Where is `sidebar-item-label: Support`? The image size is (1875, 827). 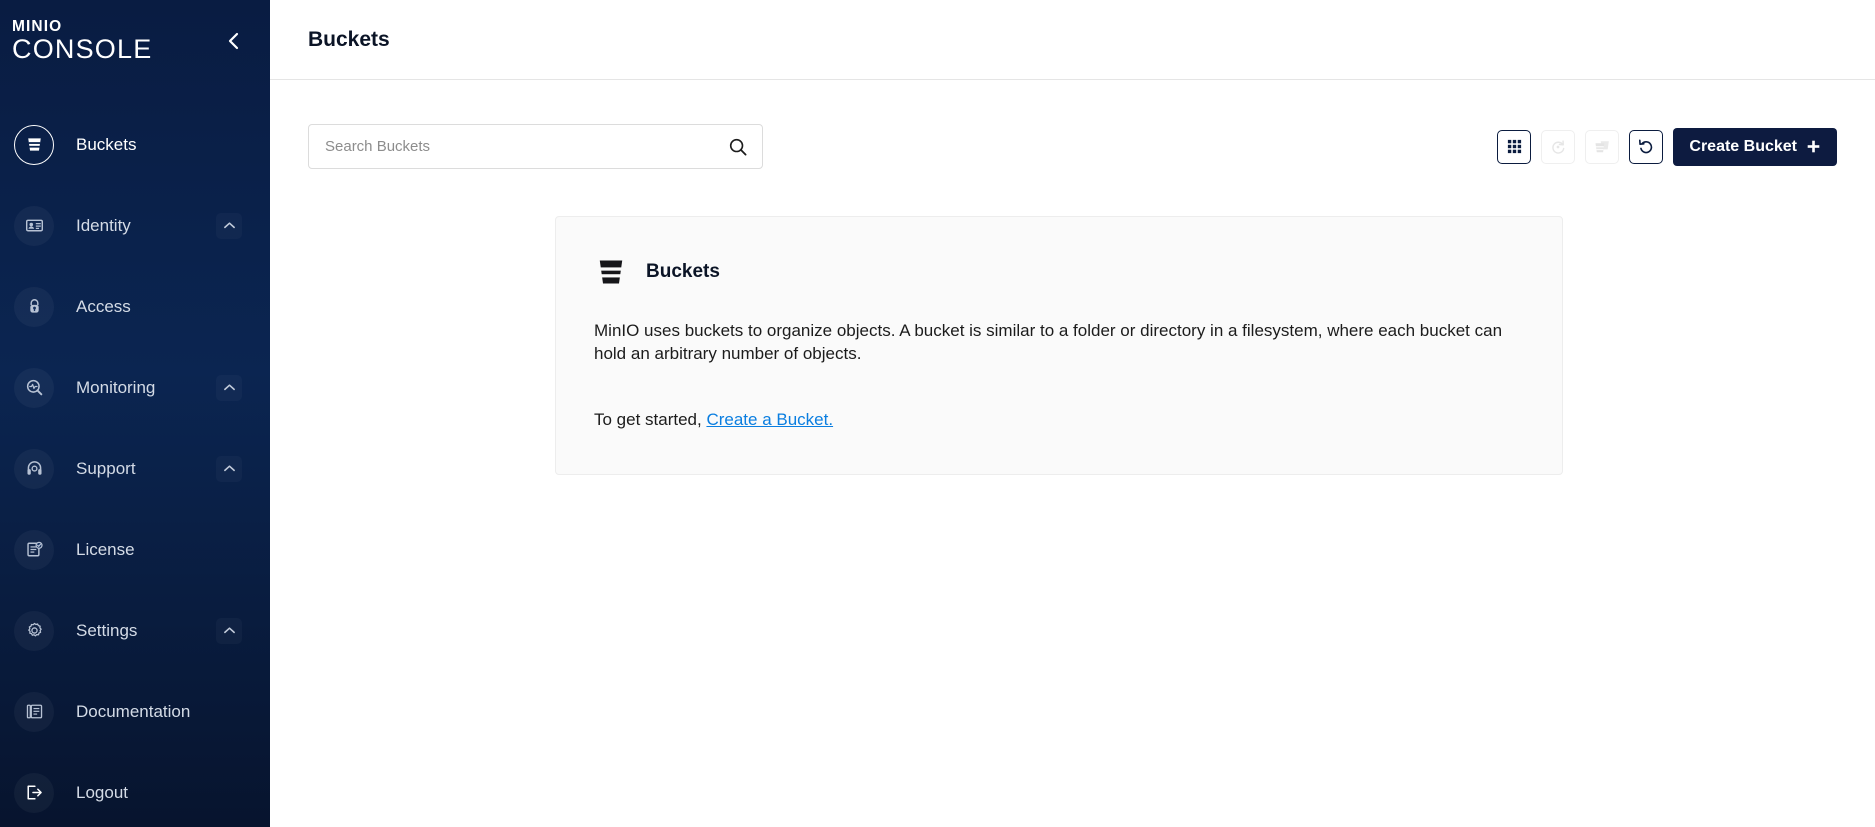 sidebar-item-label: Support is located at coordinates (106, 468).